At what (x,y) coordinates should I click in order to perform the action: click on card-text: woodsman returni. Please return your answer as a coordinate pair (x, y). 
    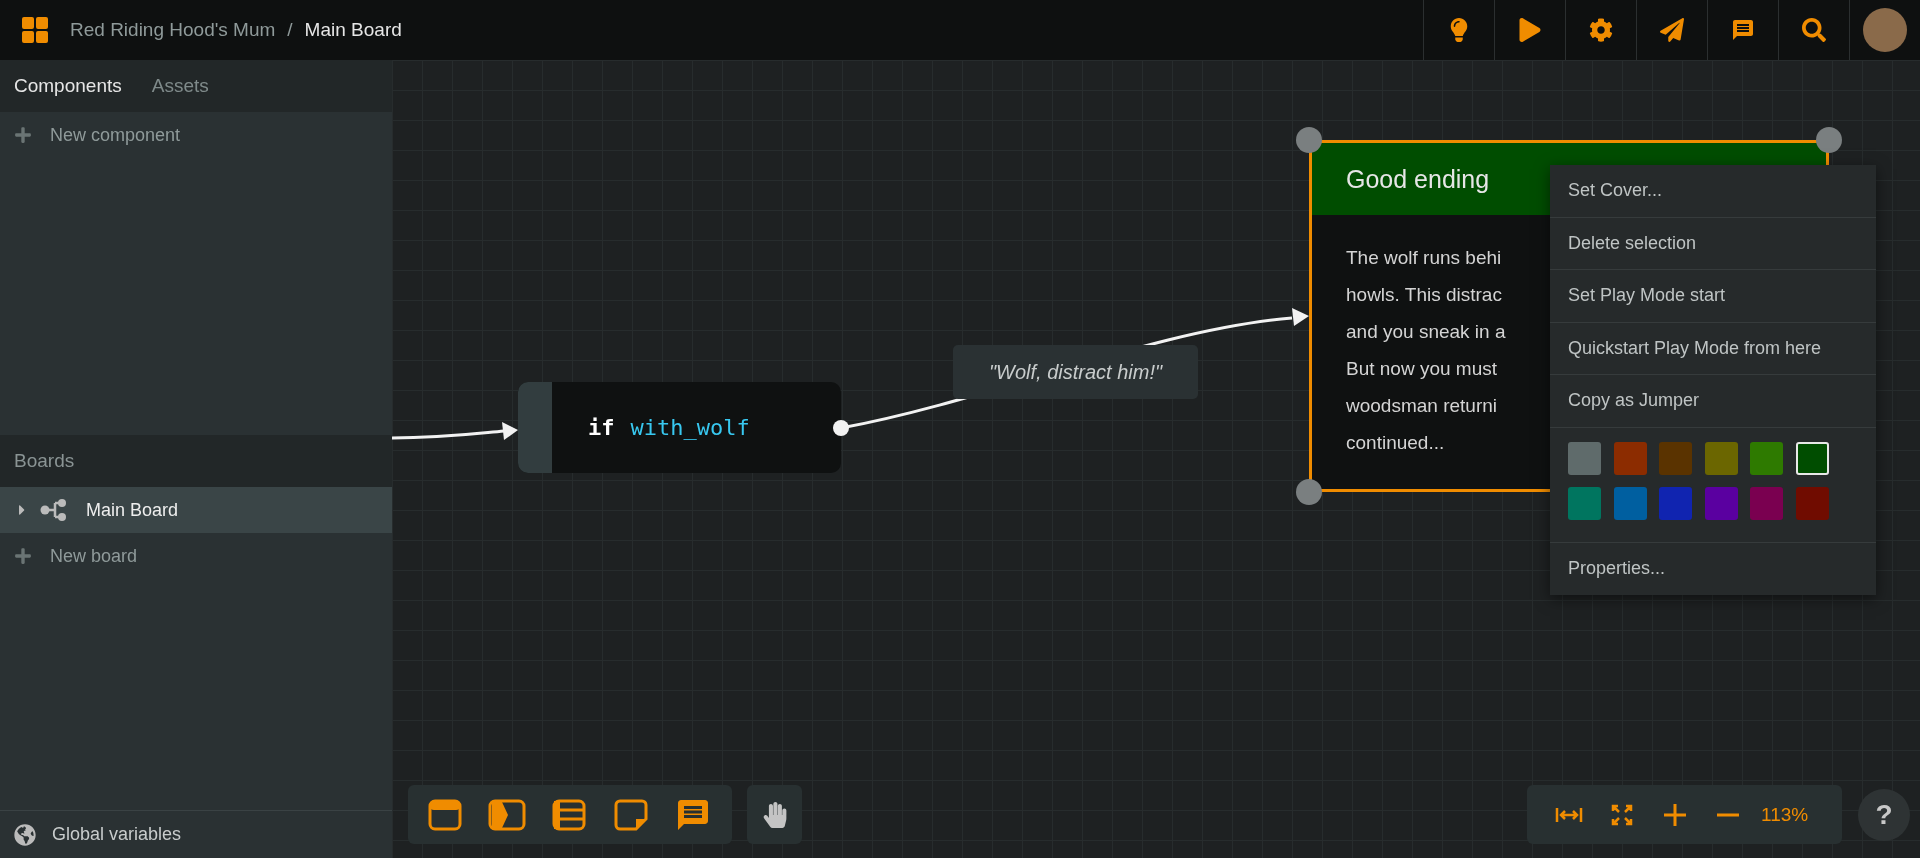
    Looking at the image, I should click on (1422, 406).